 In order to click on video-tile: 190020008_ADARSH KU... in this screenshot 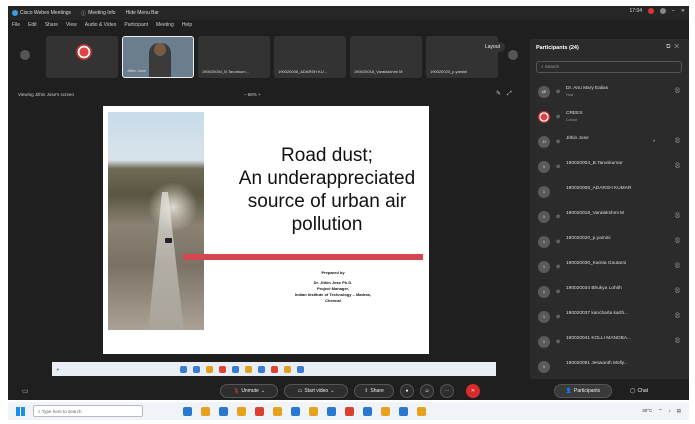, I will do `click(310, 57)`.